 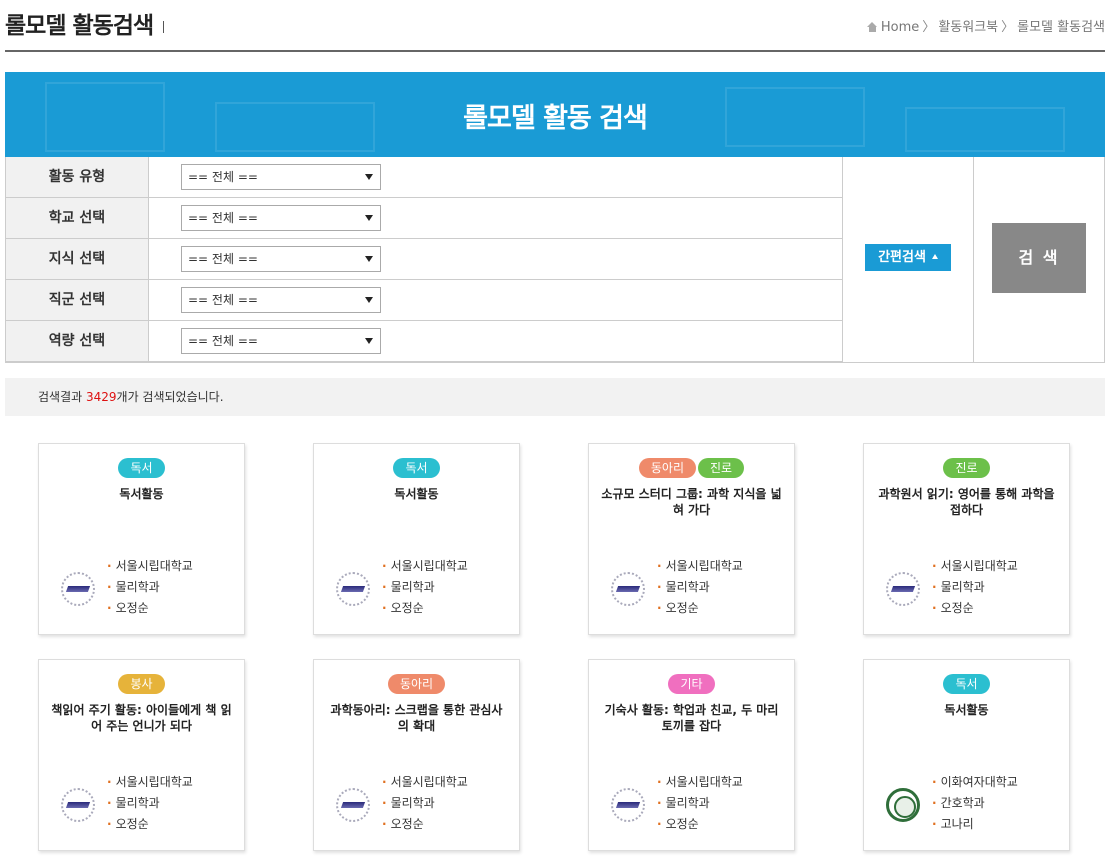 I want to click on page-title: 롤모델 활동검색, so click(x=85, y=23).